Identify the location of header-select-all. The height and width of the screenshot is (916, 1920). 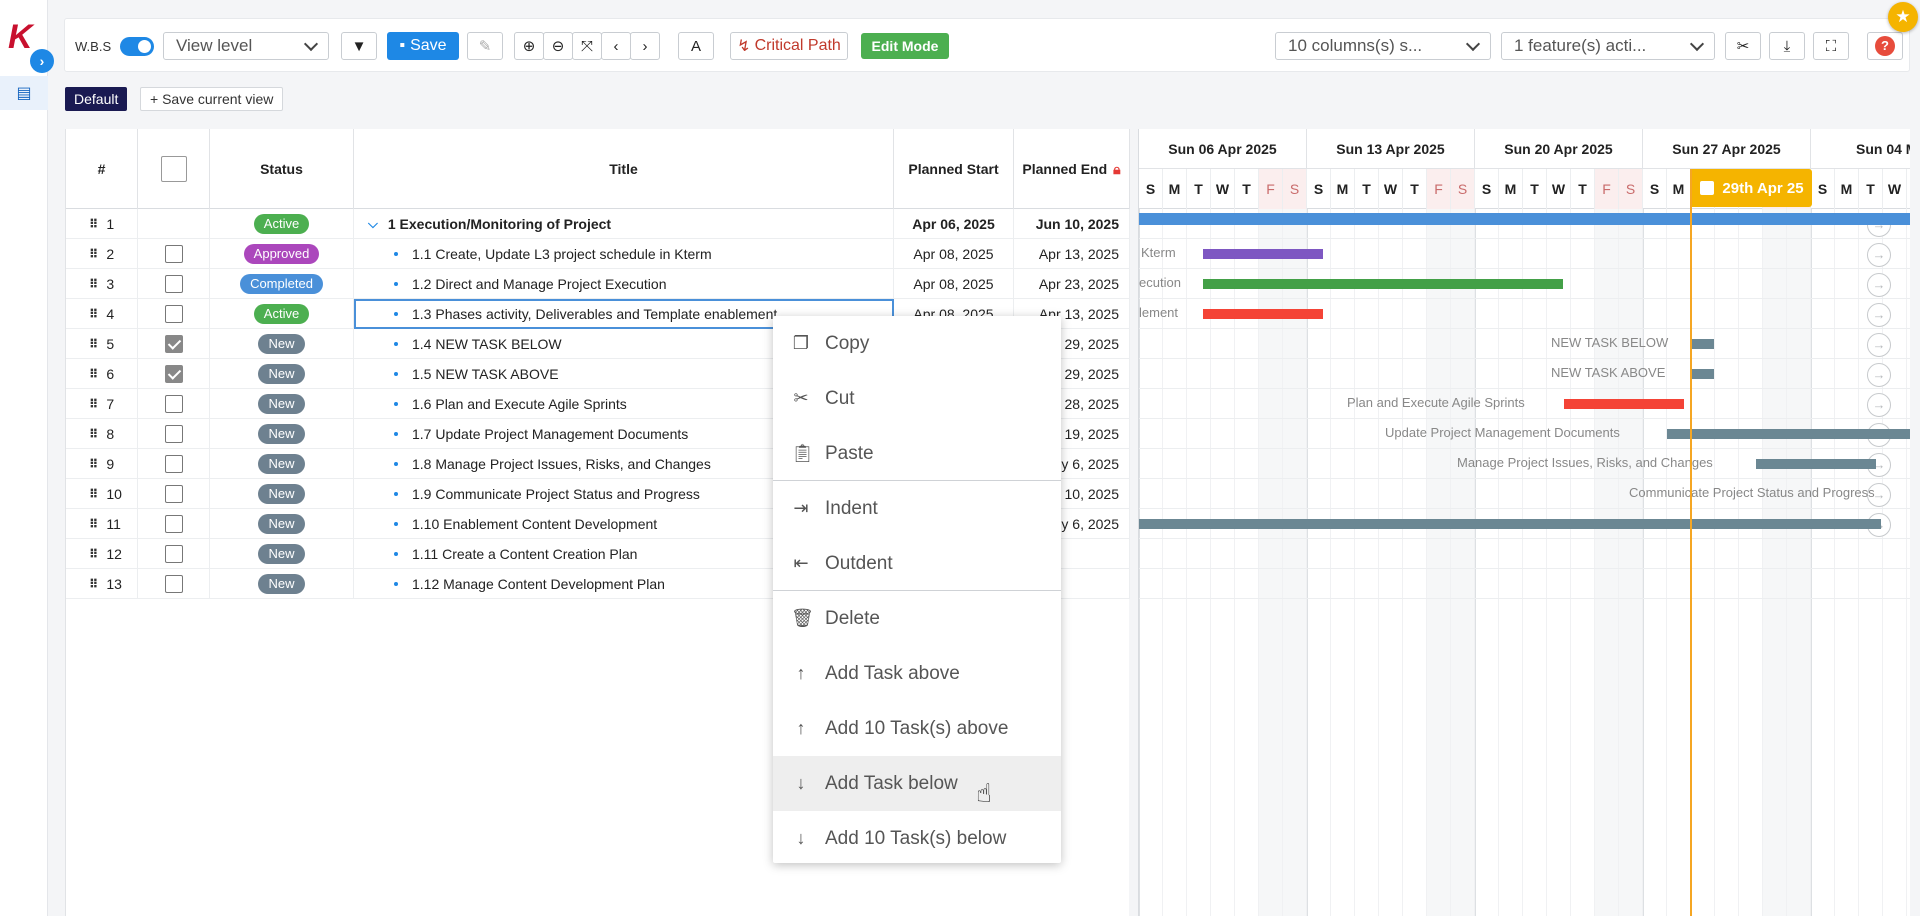
(174, 169).